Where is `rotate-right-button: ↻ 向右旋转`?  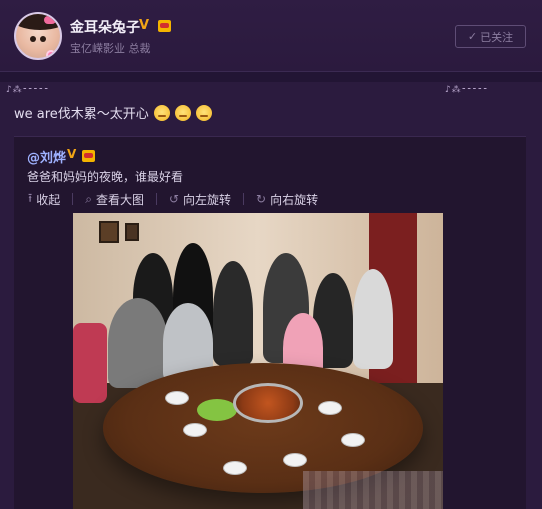 rotate-right-button: ↻ 向右旋转 is located at coordinates (287, 199).